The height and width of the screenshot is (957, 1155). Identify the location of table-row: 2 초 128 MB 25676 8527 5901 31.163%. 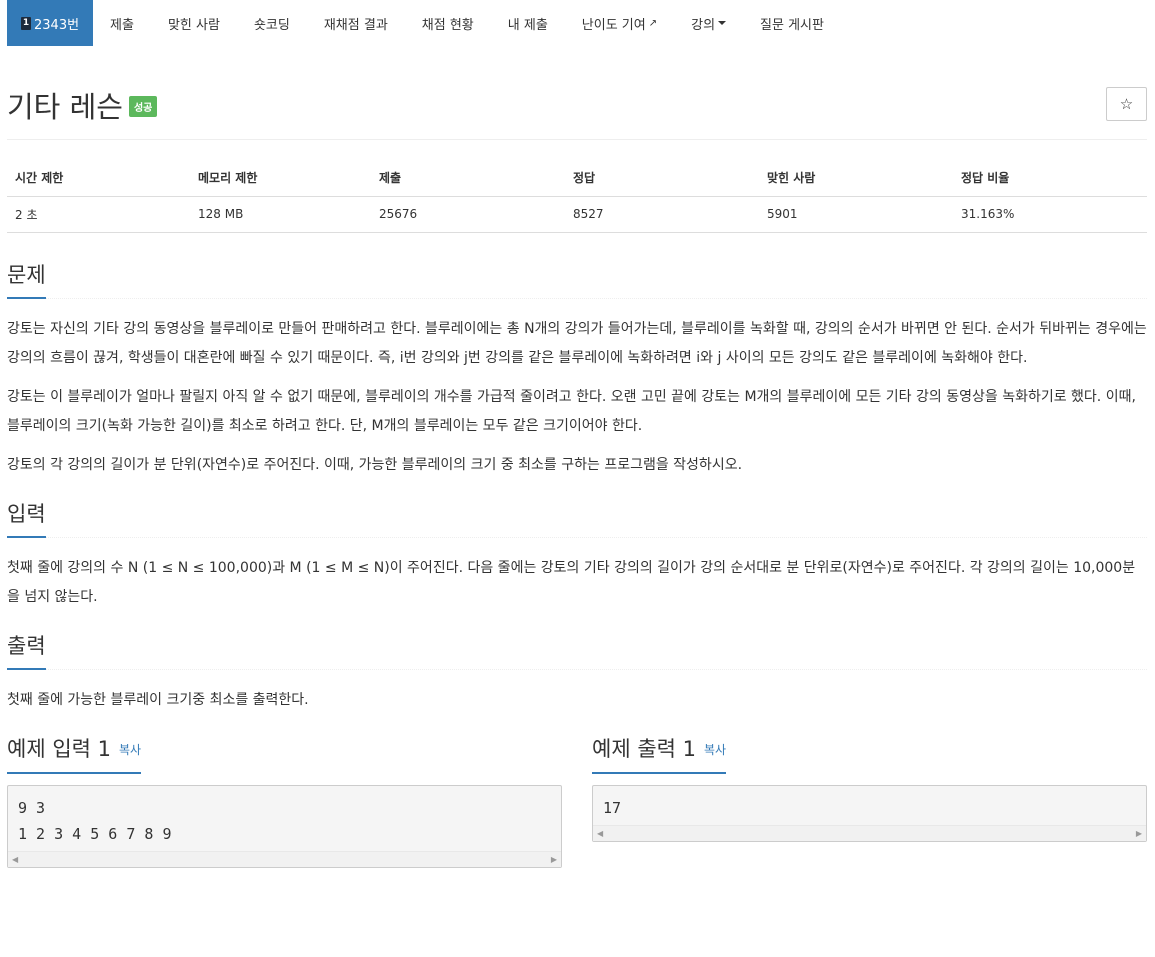
(577, 214).